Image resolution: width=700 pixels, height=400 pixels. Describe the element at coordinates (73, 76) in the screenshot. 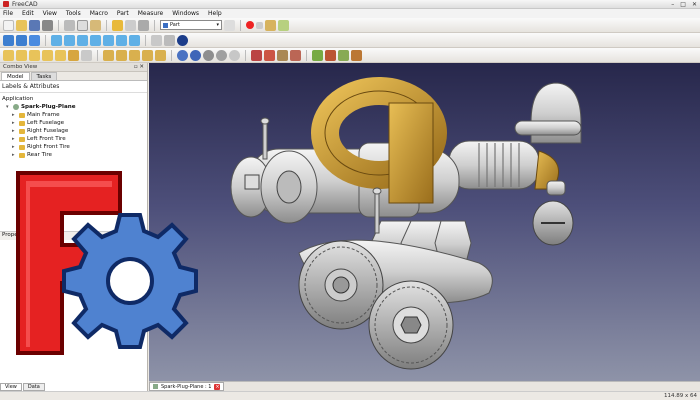

I see `combo-tabs: Model Tasks` at that location.